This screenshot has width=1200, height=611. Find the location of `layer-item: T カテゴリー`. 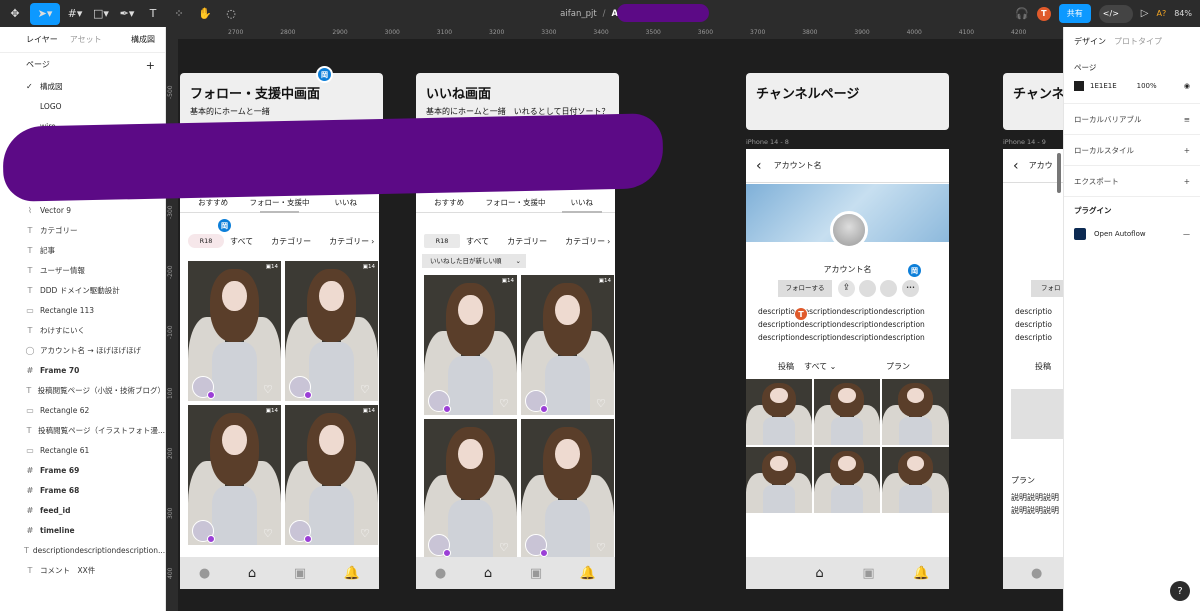

layer-item: T カテゴリー is located at coordinates (82, 230).